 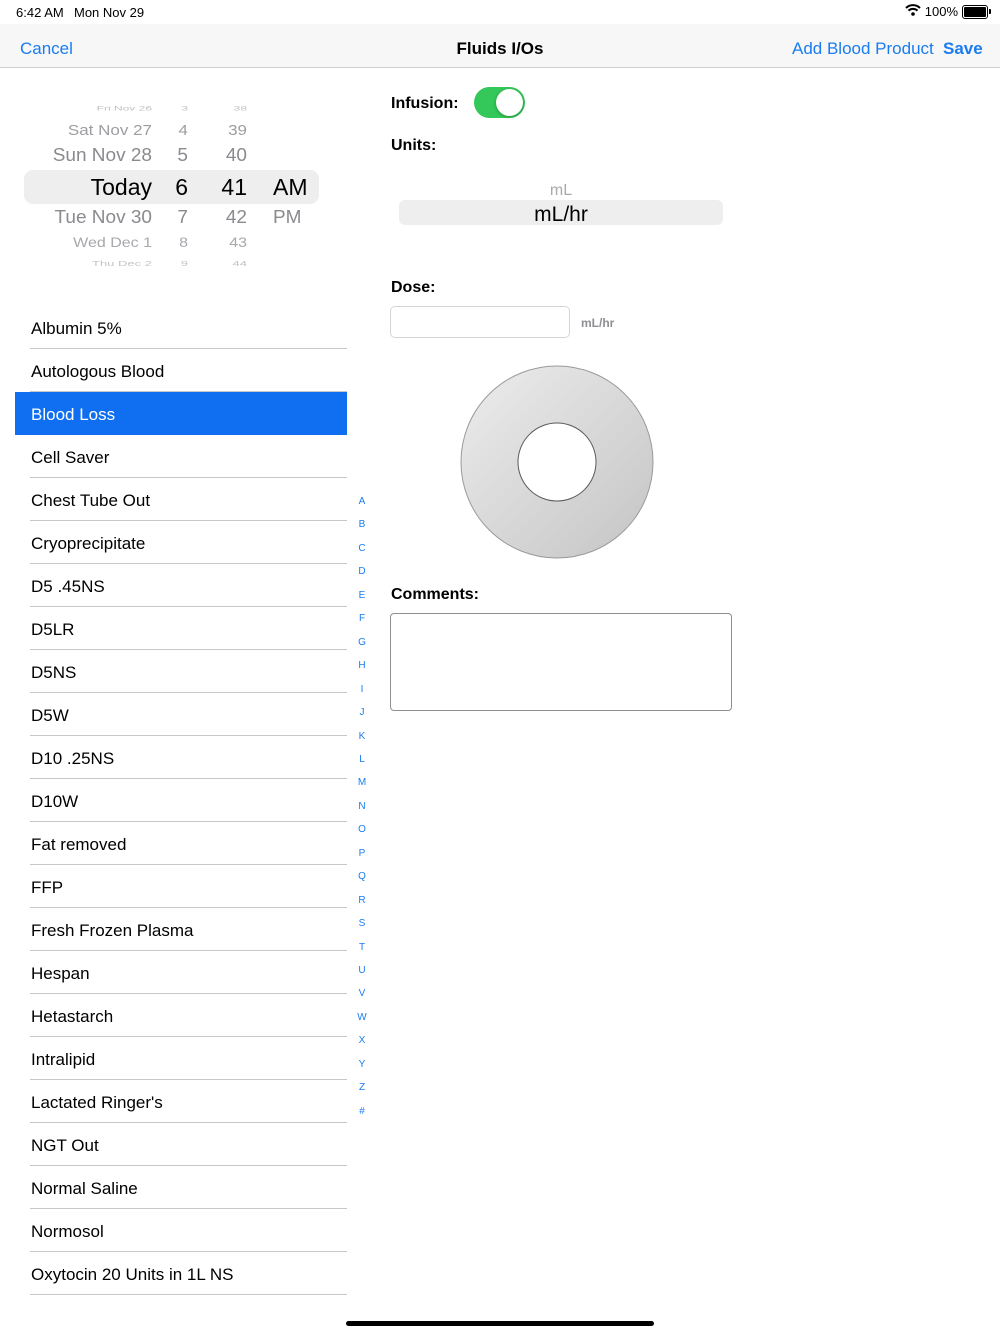 What do you see at coordinates (362, 806) in the screenshot?
I see `index-letter: N` at bounding box center [362, 806].